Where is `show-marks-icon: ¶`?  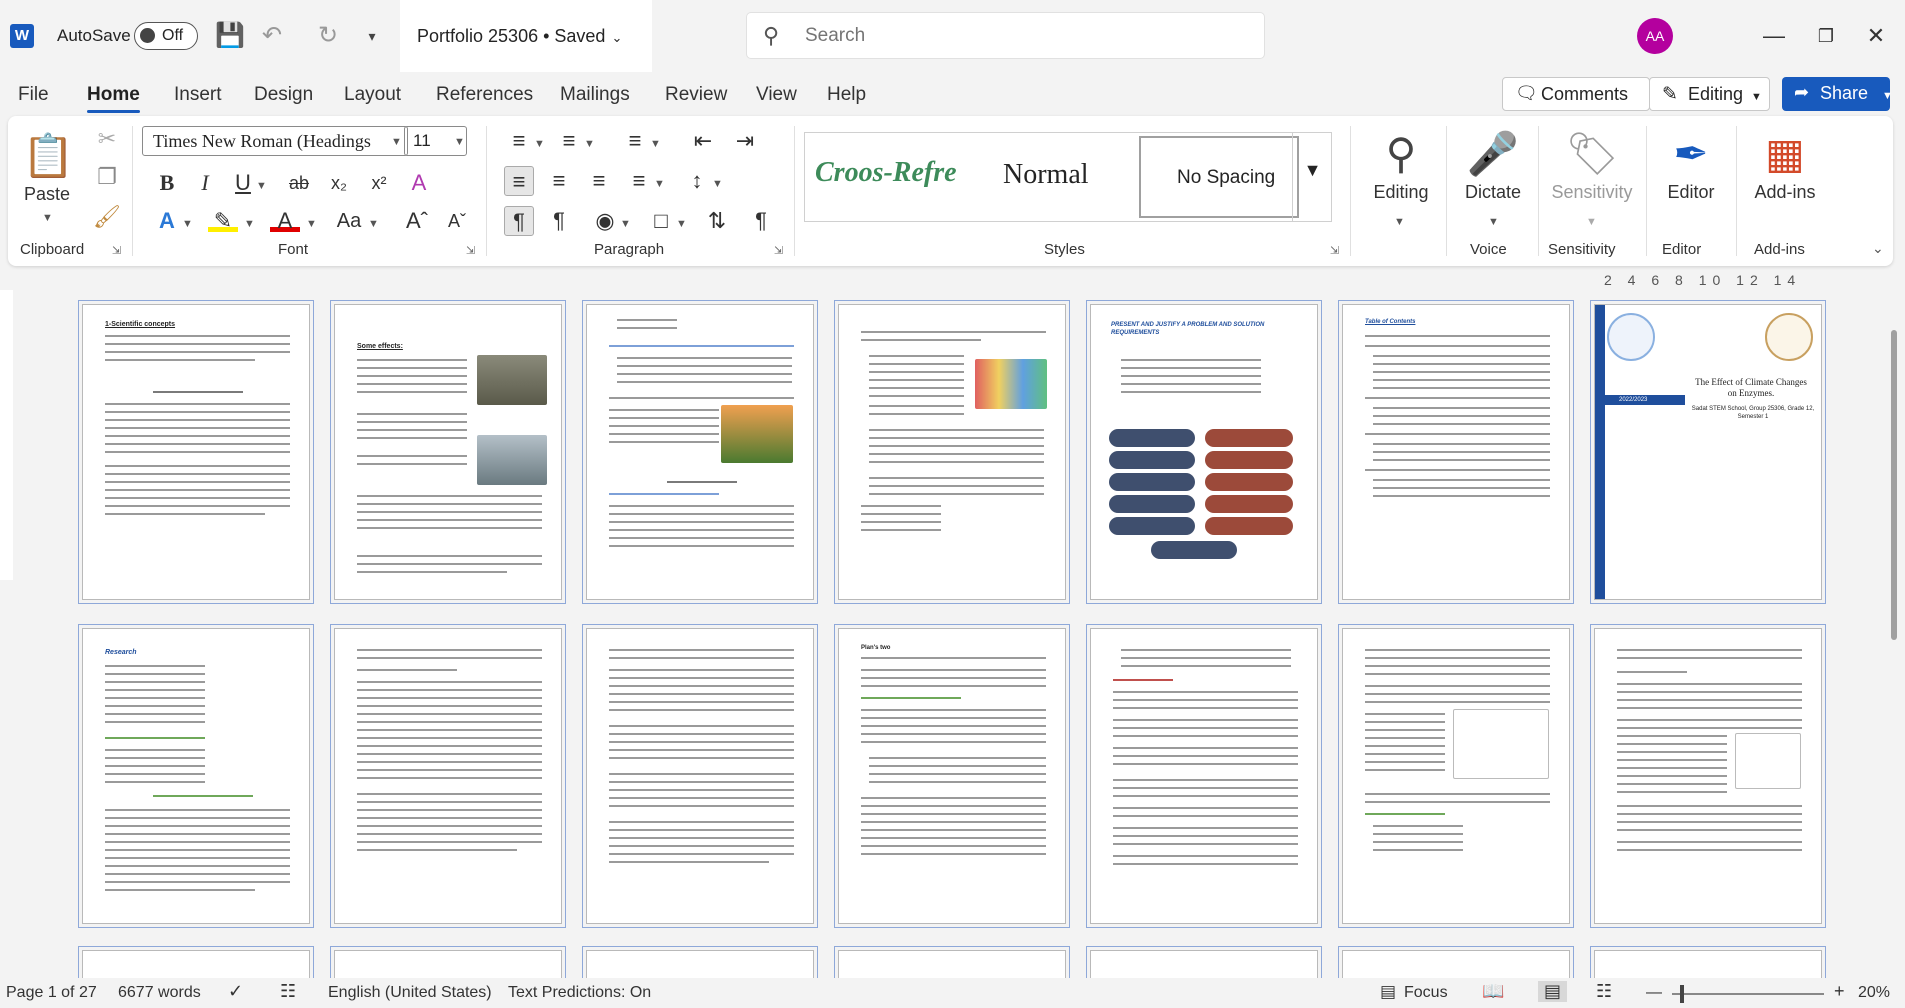
show-marks-icon: ¶ is located at coordinates (761, 221).